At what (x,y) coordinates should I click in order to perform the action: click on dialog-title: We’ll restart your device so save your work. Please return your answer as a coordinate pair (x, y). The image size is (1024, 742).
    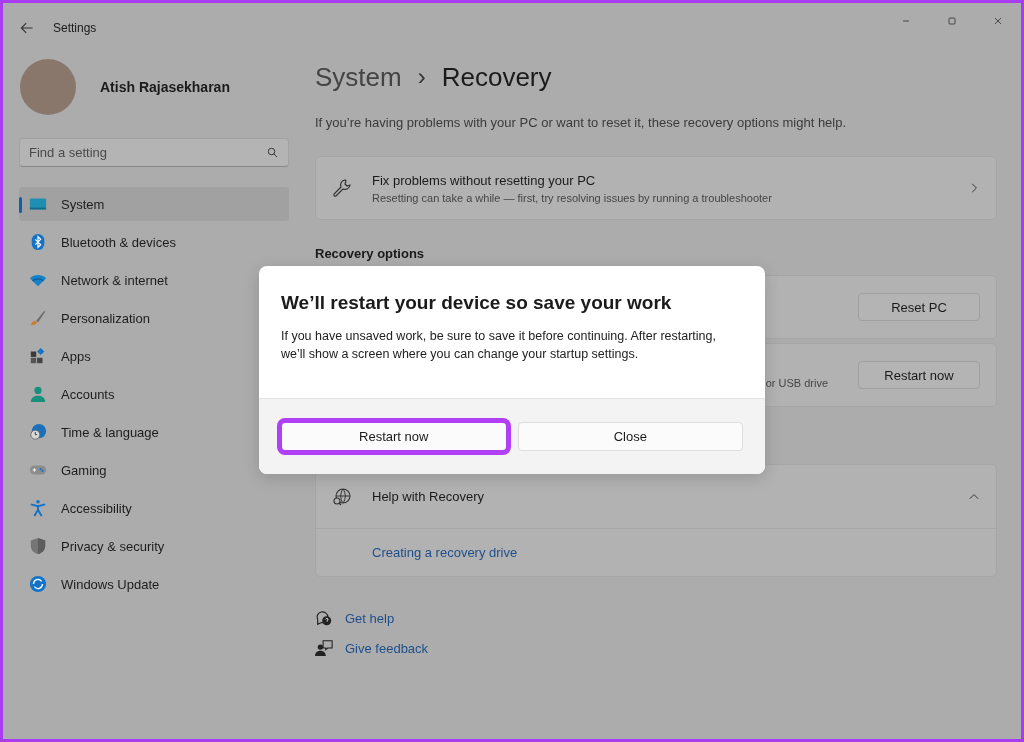
    Looking at the image, I should click on (477, 303).